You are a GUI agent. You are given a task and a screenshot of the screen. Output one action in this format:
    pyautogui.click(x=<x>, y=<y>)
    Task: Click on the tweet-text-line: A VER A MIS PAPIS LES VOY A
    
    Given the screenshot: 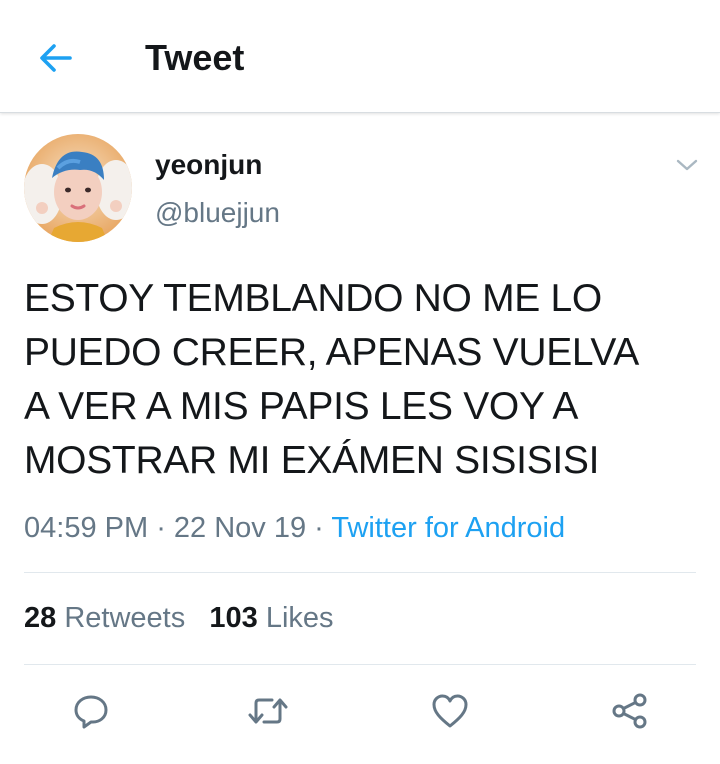 What is the action you would take?
    pyautogui.click(x=301, y=406)
    